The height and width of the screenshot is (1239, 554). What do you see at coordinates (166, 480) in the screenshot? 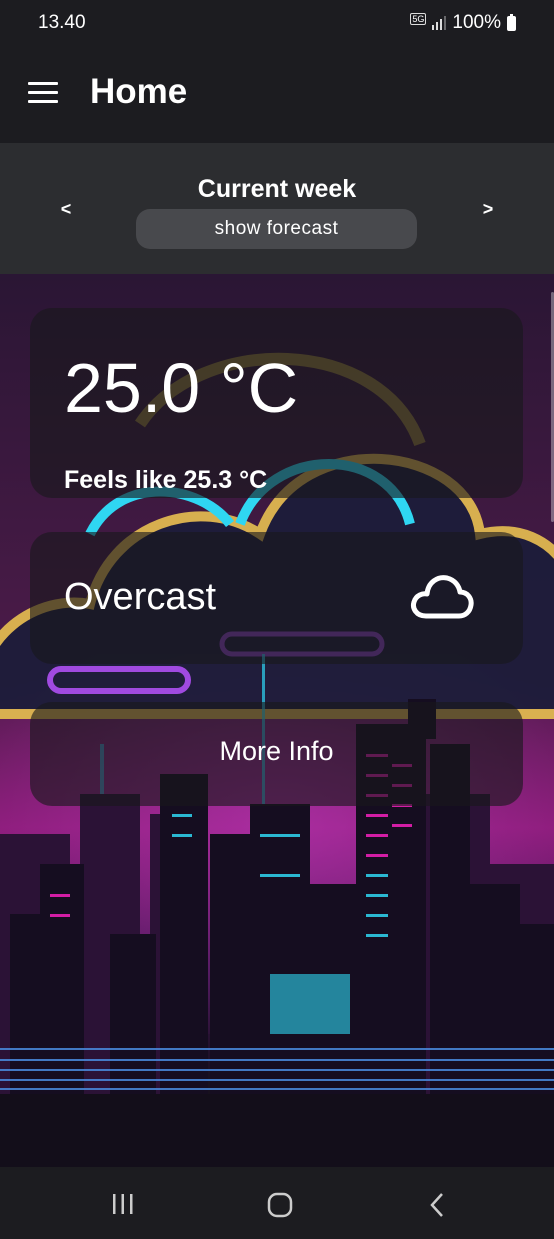
I see `feels-like-text: Feels like 25.3 °C` at bounding box center [166, 480].